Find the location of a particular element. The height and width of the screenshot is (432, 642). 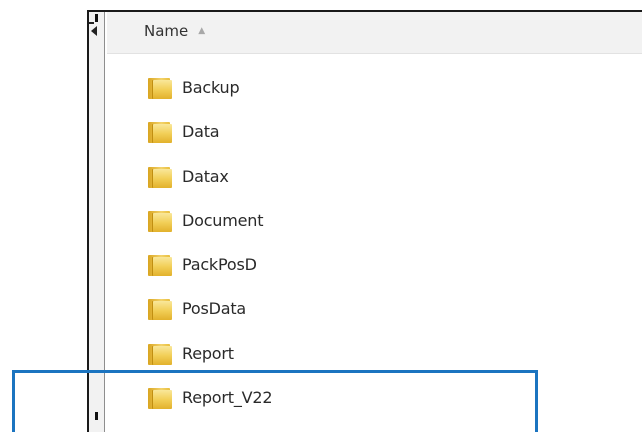

folder-row-document: Document is located at coordinates (374, 224).